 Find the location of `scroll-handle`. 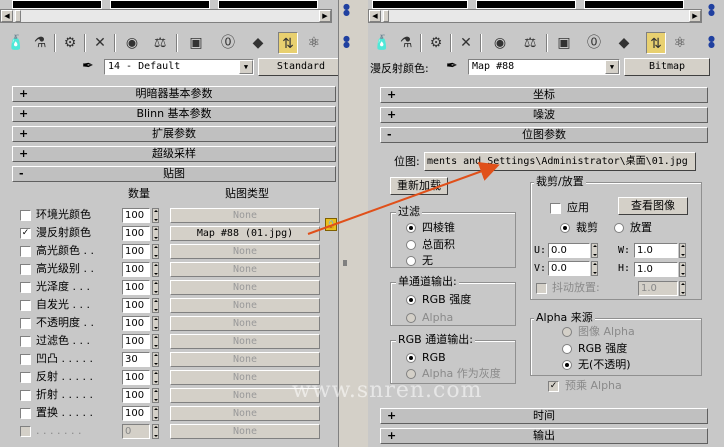

scroll-handle is located at coordinates (345, 263).